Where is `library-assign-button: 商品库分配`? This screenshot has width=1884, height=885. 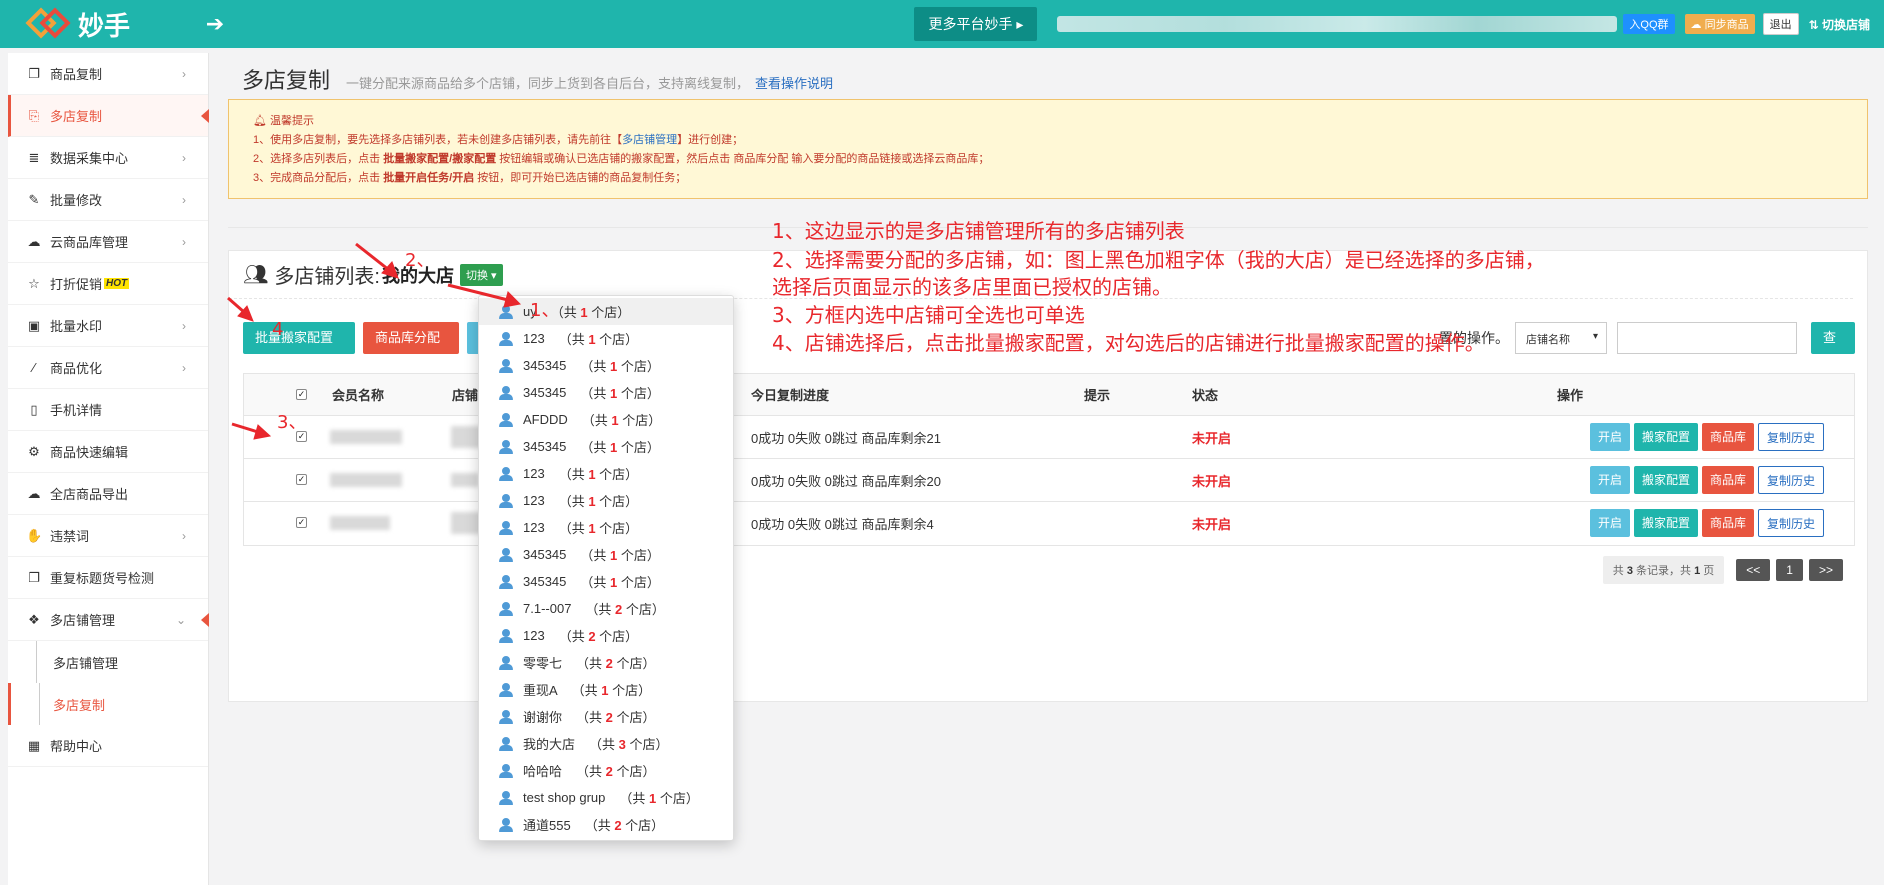 library-assign-button: 商品库分配 is located at coordinates (411, 338).